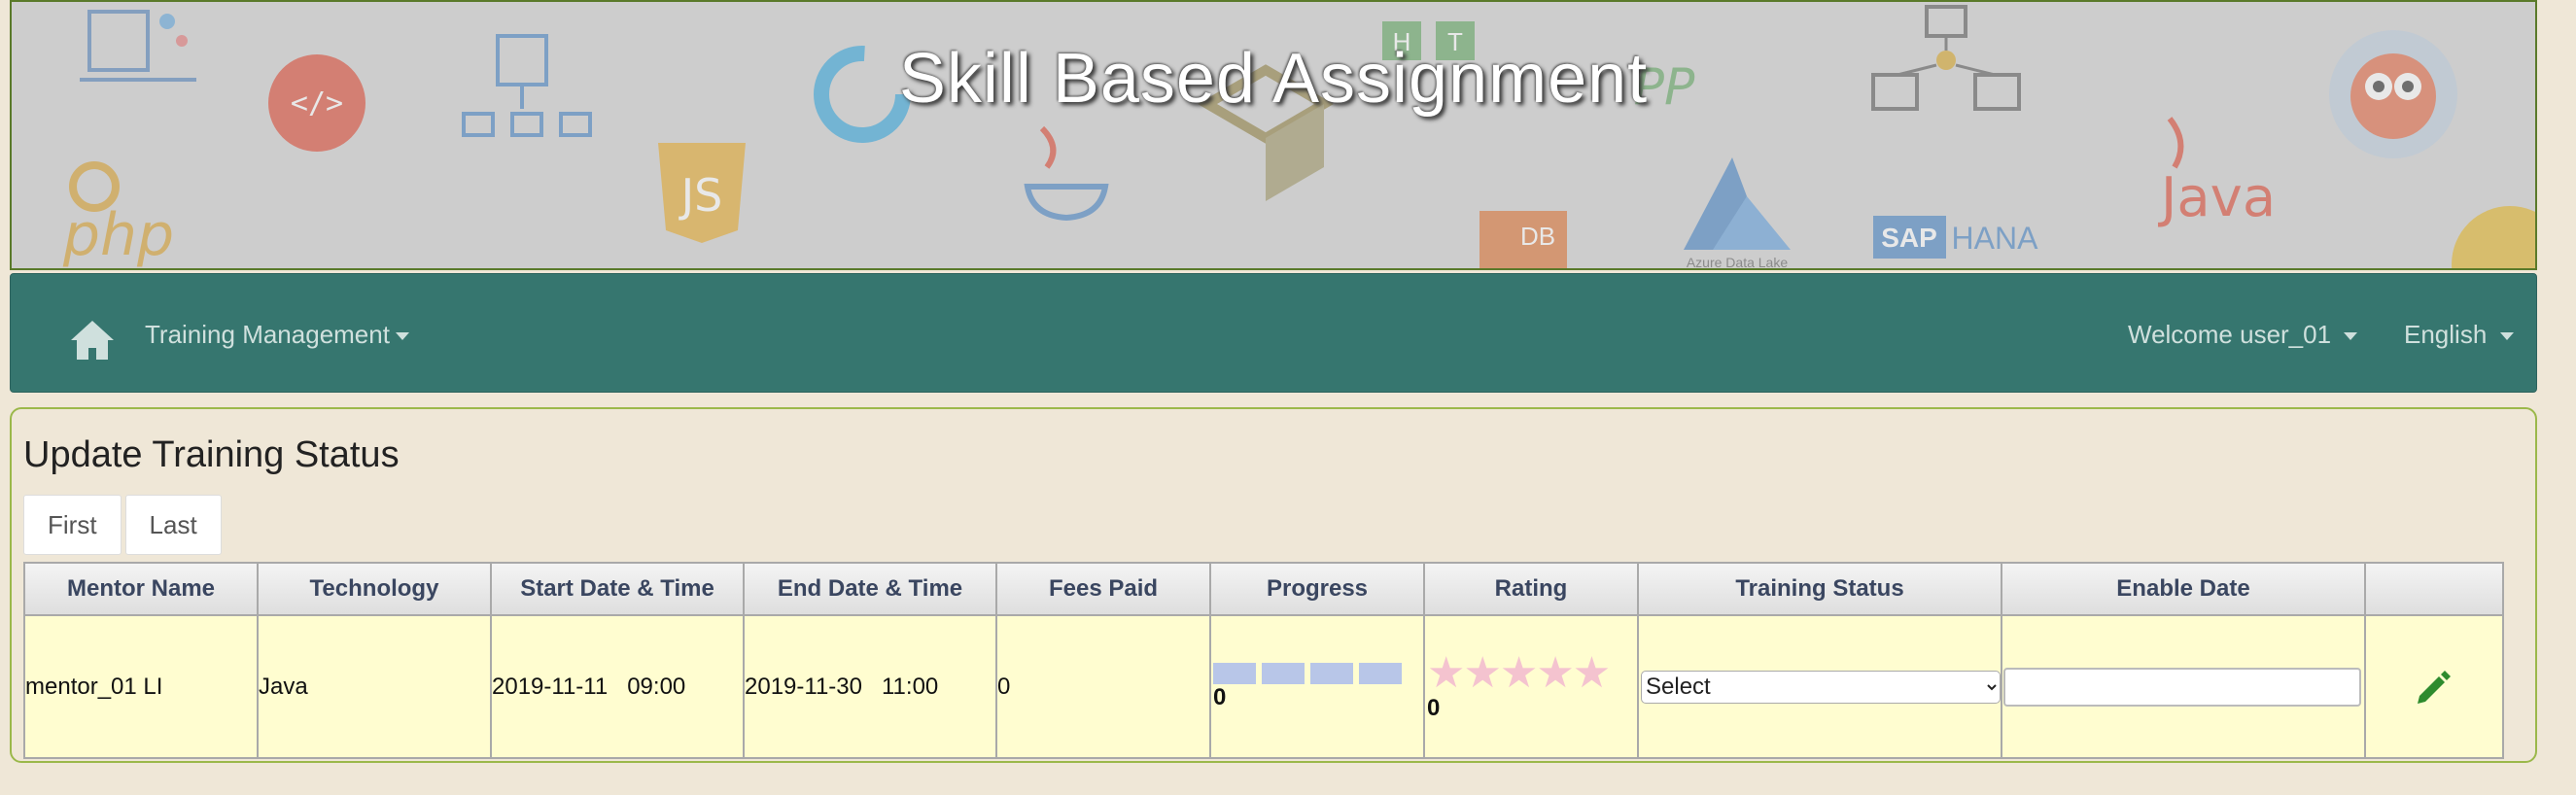 The image size is (2576, 795). What do you see at coordinates (870, 589) in the screenshot?
I see `header-end-date: End Date & Time` at bounding box center [870, 589].